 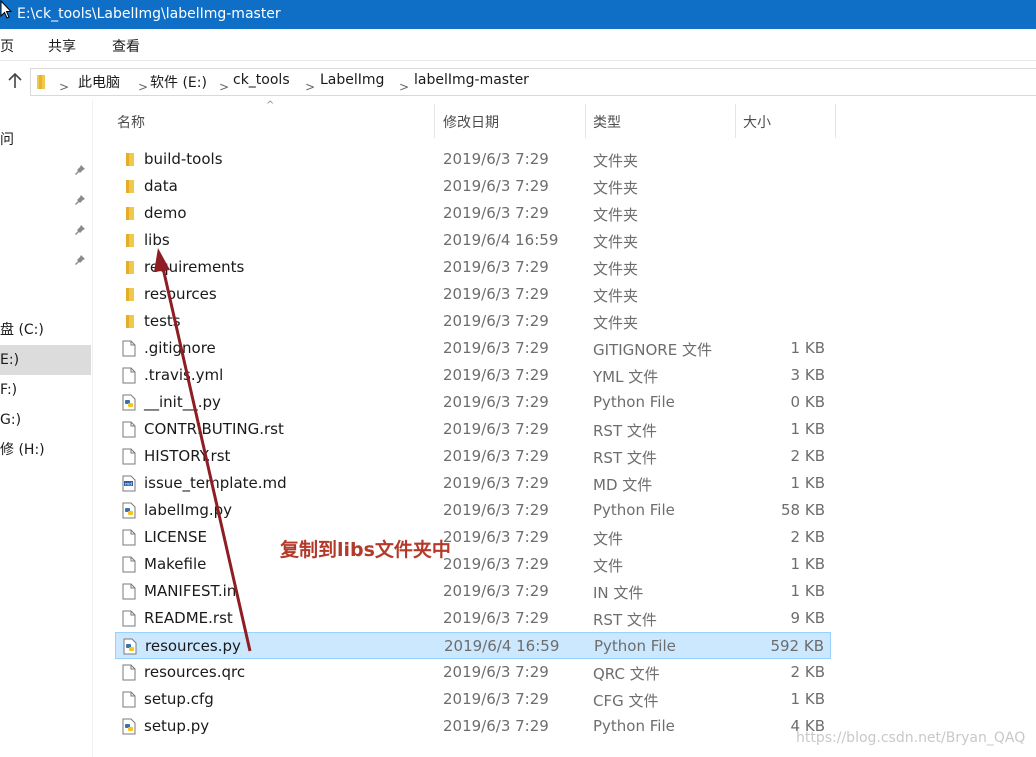 What do you see at coordinates (195, 672) in the screenshot?
I see `file-name: resources.qrc` at bounding box center [195, 672].